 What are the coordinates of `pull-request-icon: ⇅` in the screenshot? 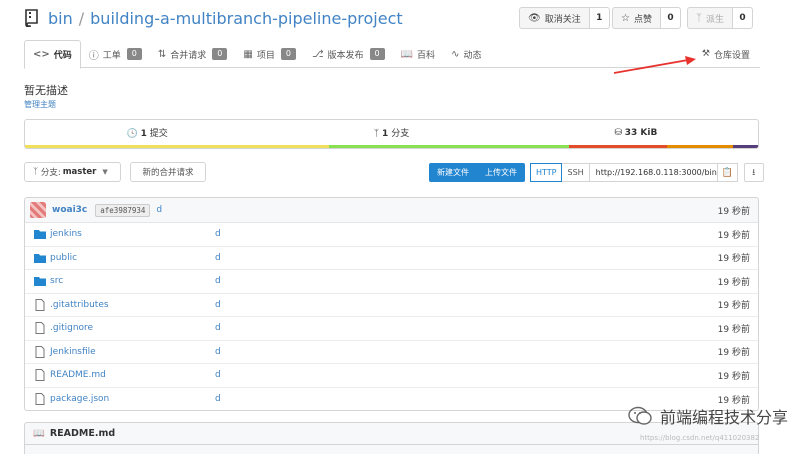 It's located at (162, 54).